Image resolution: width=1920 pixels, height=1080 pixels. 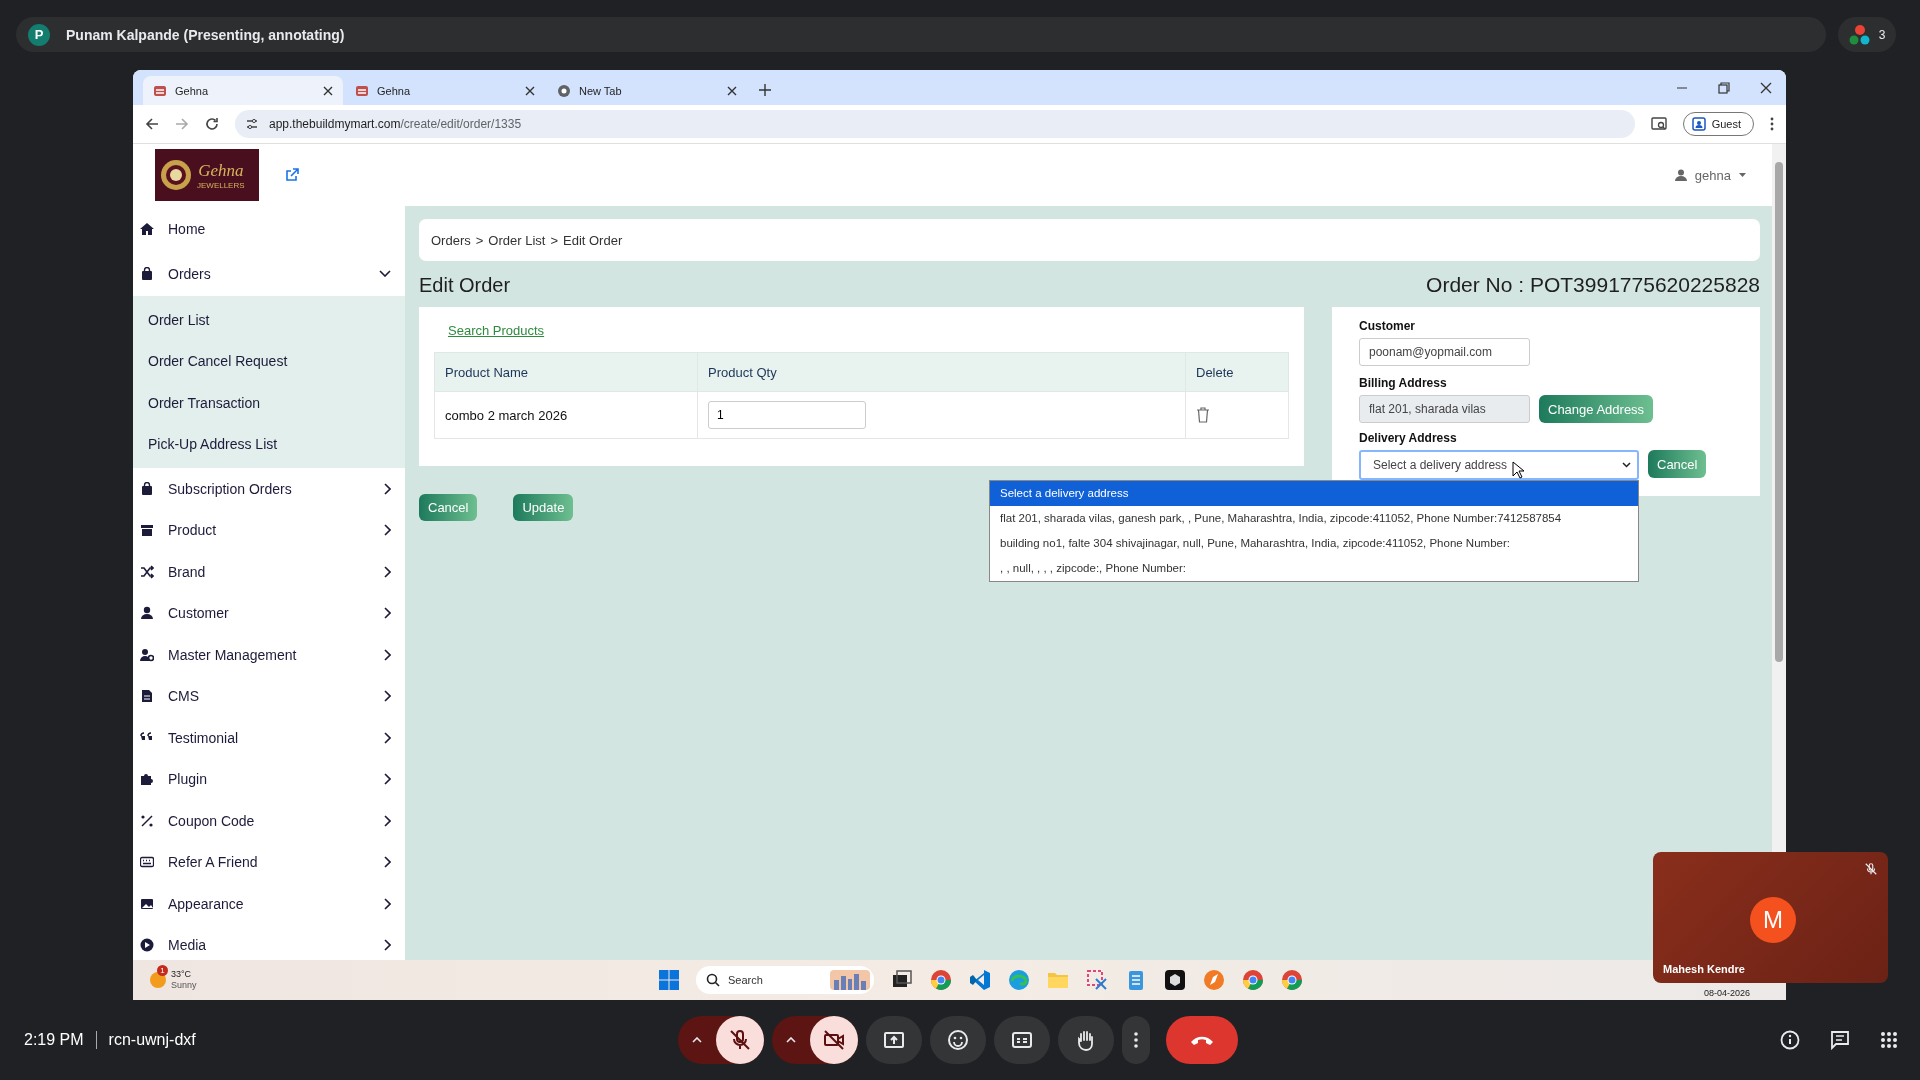 What do you see at coordinates (451, 240) in the screenshot?
I see `breadcrumb-link: Orders` at bounding box center [451, 240].